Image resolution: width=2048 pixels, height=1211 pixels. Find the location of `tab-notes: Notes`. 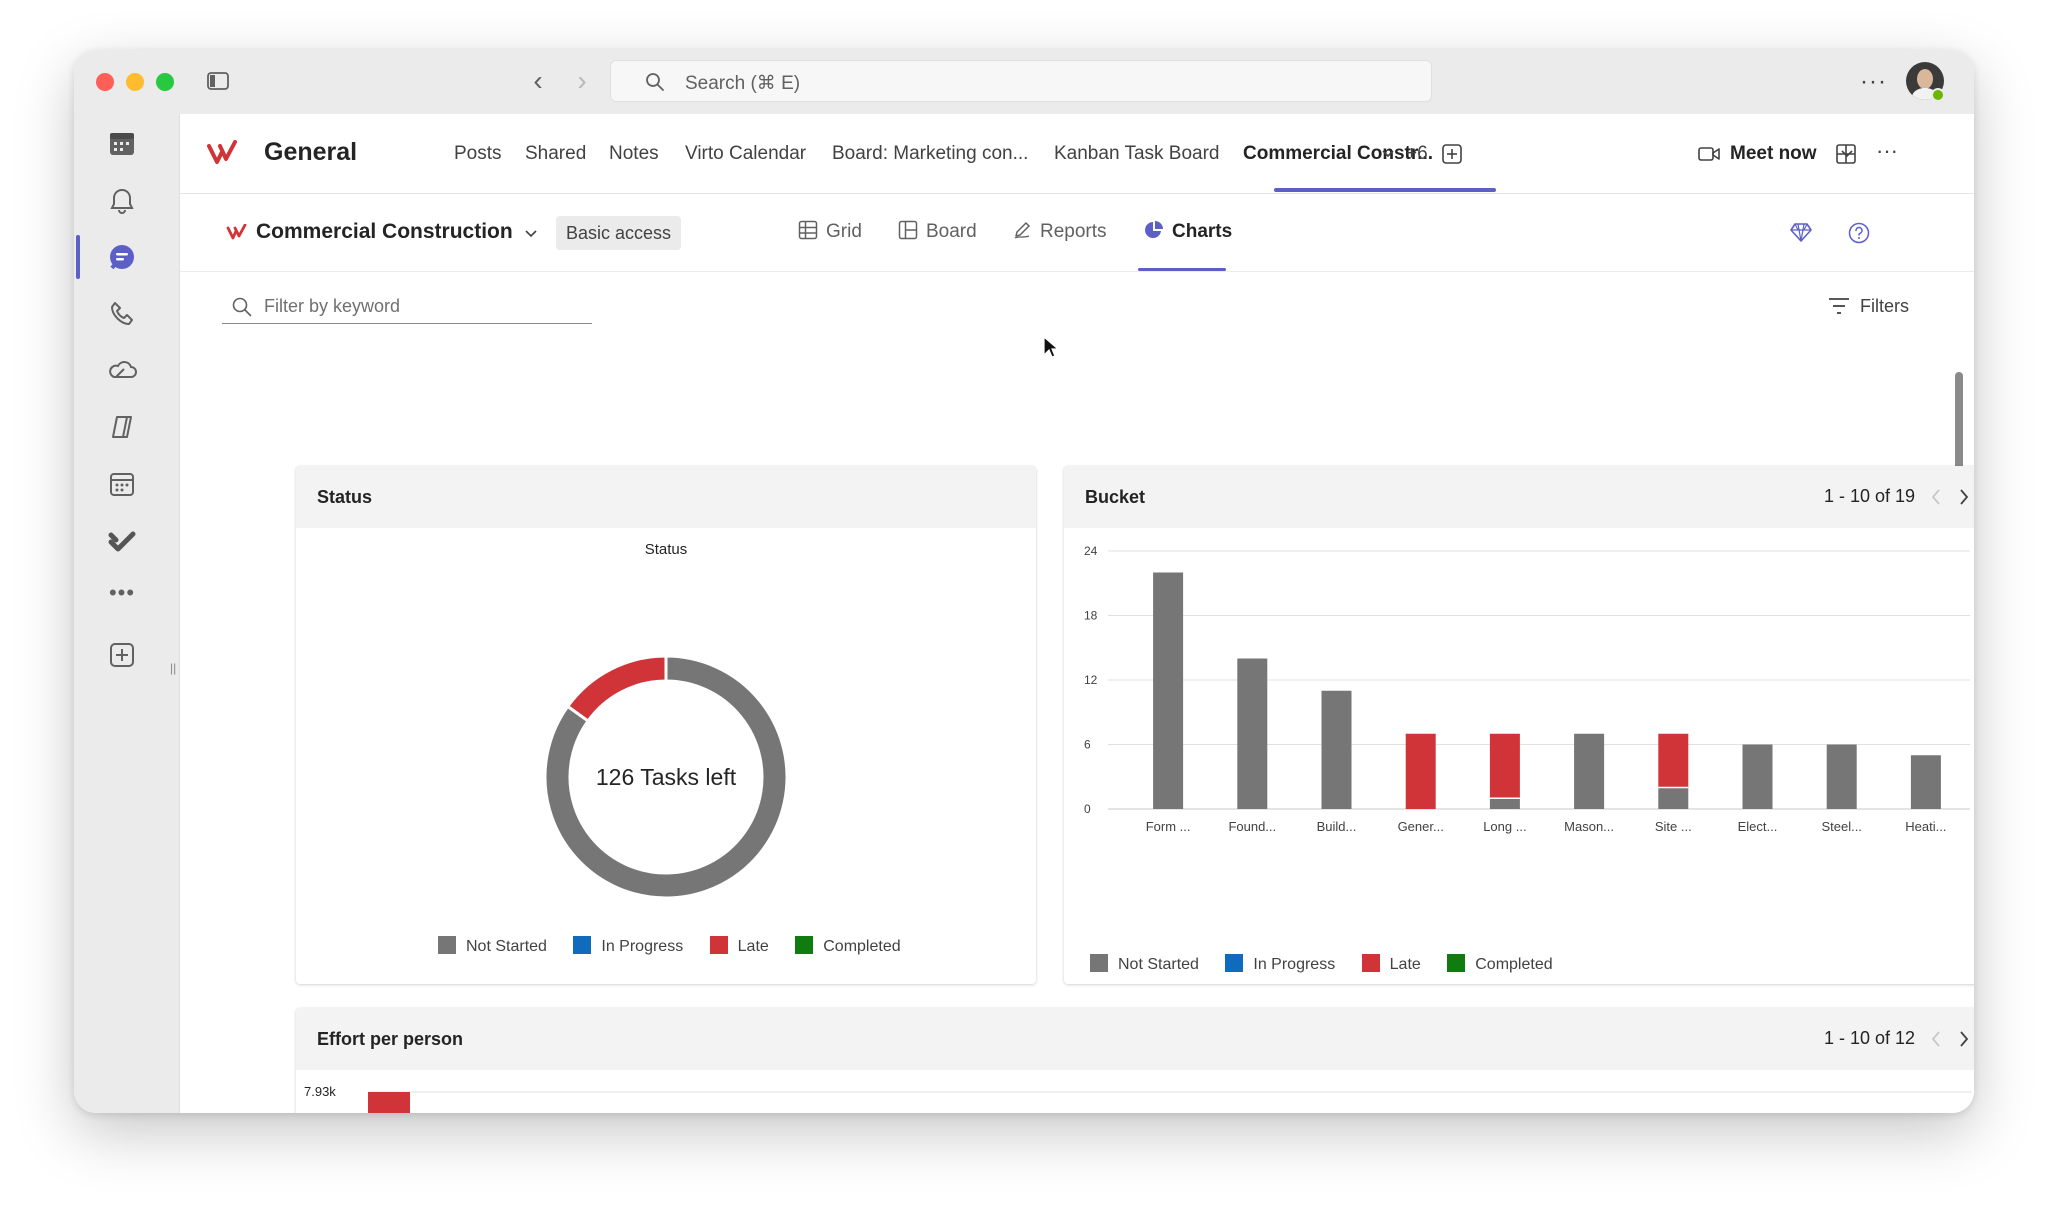

tab-notes: Notes is located at coordinates (634, 154).